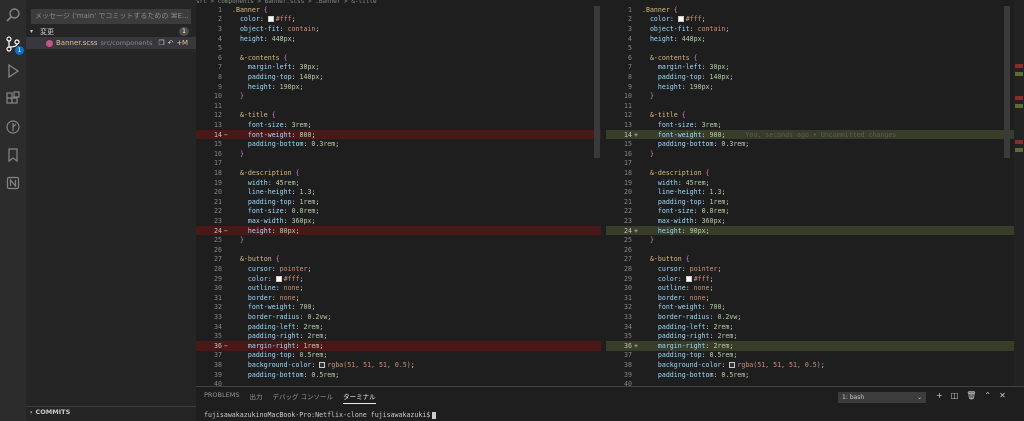 Image resolution: width=1024 pixels, height=421 pixels. Describe the element at coordinates (221, 397) in the screenshot. I see `tab-problems: PROBLEMS` at that location.